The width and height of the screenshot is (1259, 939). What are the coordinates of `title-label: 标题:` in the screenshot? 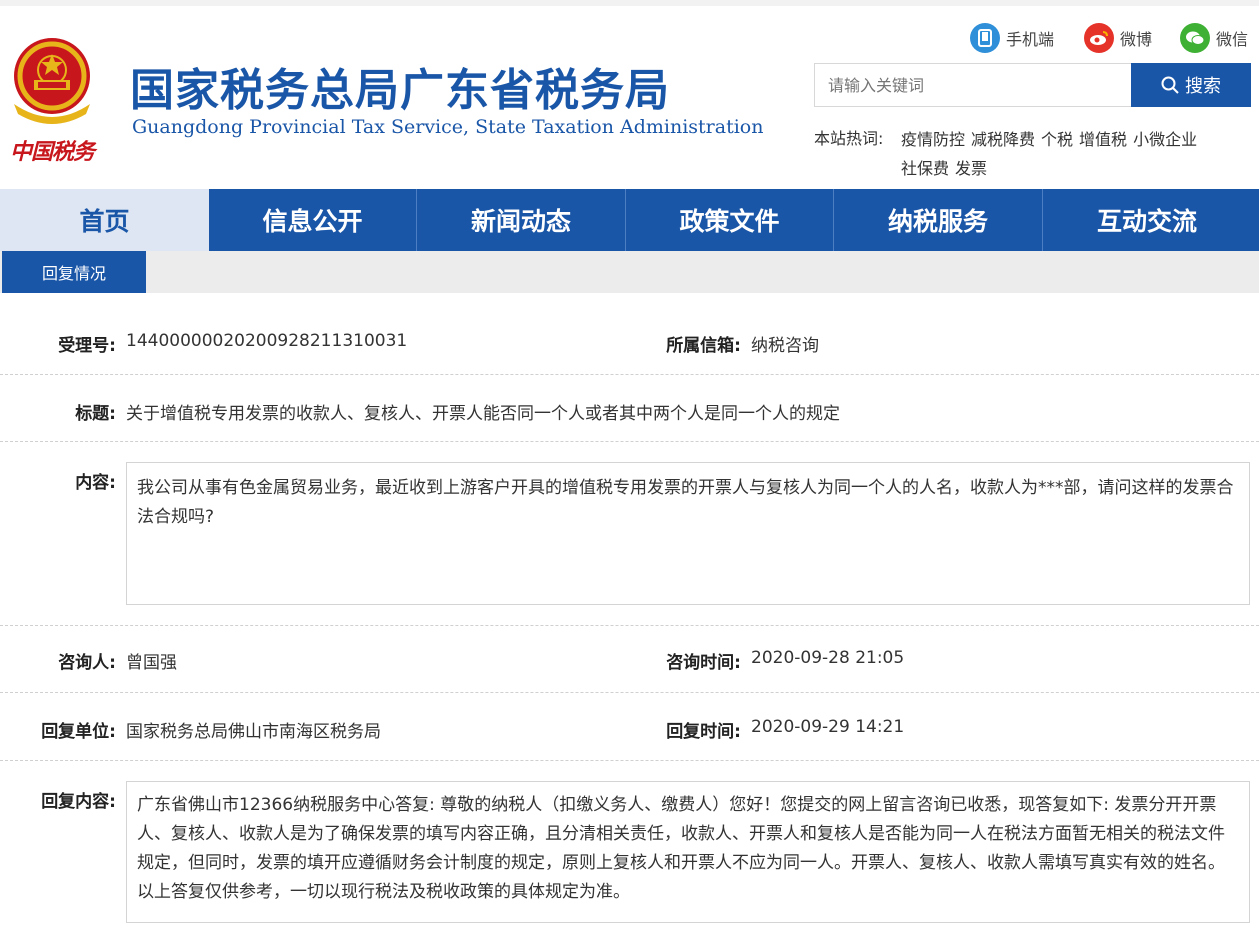 It's located at (95, 411).